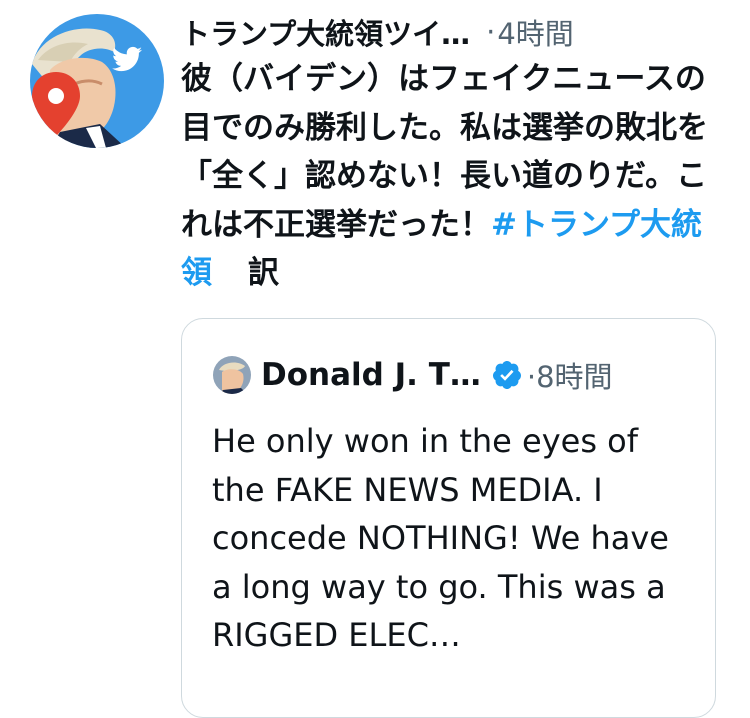 This screenshot has height=718, width=750. I want to click on quoted-tweet-header: Donald J. T… ·8時間, so click(413, 375).